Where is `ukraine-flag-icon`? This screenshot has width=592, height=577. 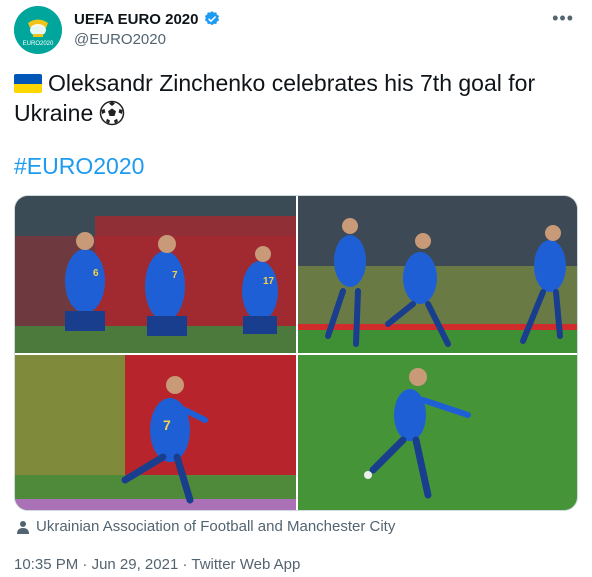 ukraine-flag-icon is located at coordinates (28, 83).